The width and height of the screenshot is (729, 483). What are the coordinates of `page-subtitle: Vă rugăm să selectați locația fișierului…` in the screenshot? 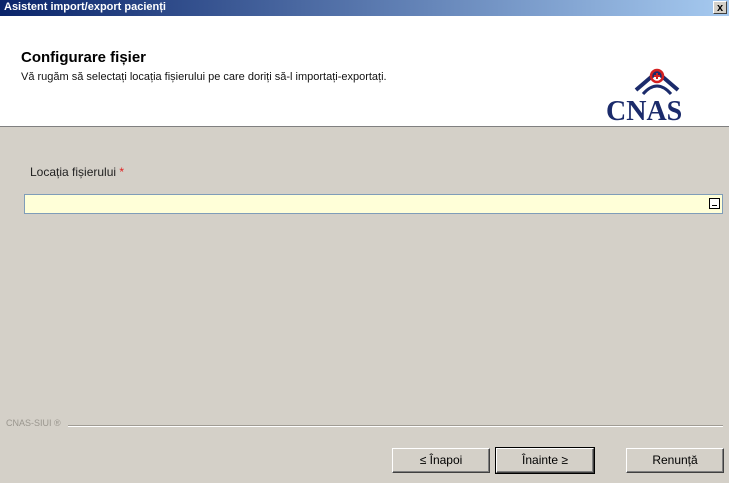 It's located at (204, 77).